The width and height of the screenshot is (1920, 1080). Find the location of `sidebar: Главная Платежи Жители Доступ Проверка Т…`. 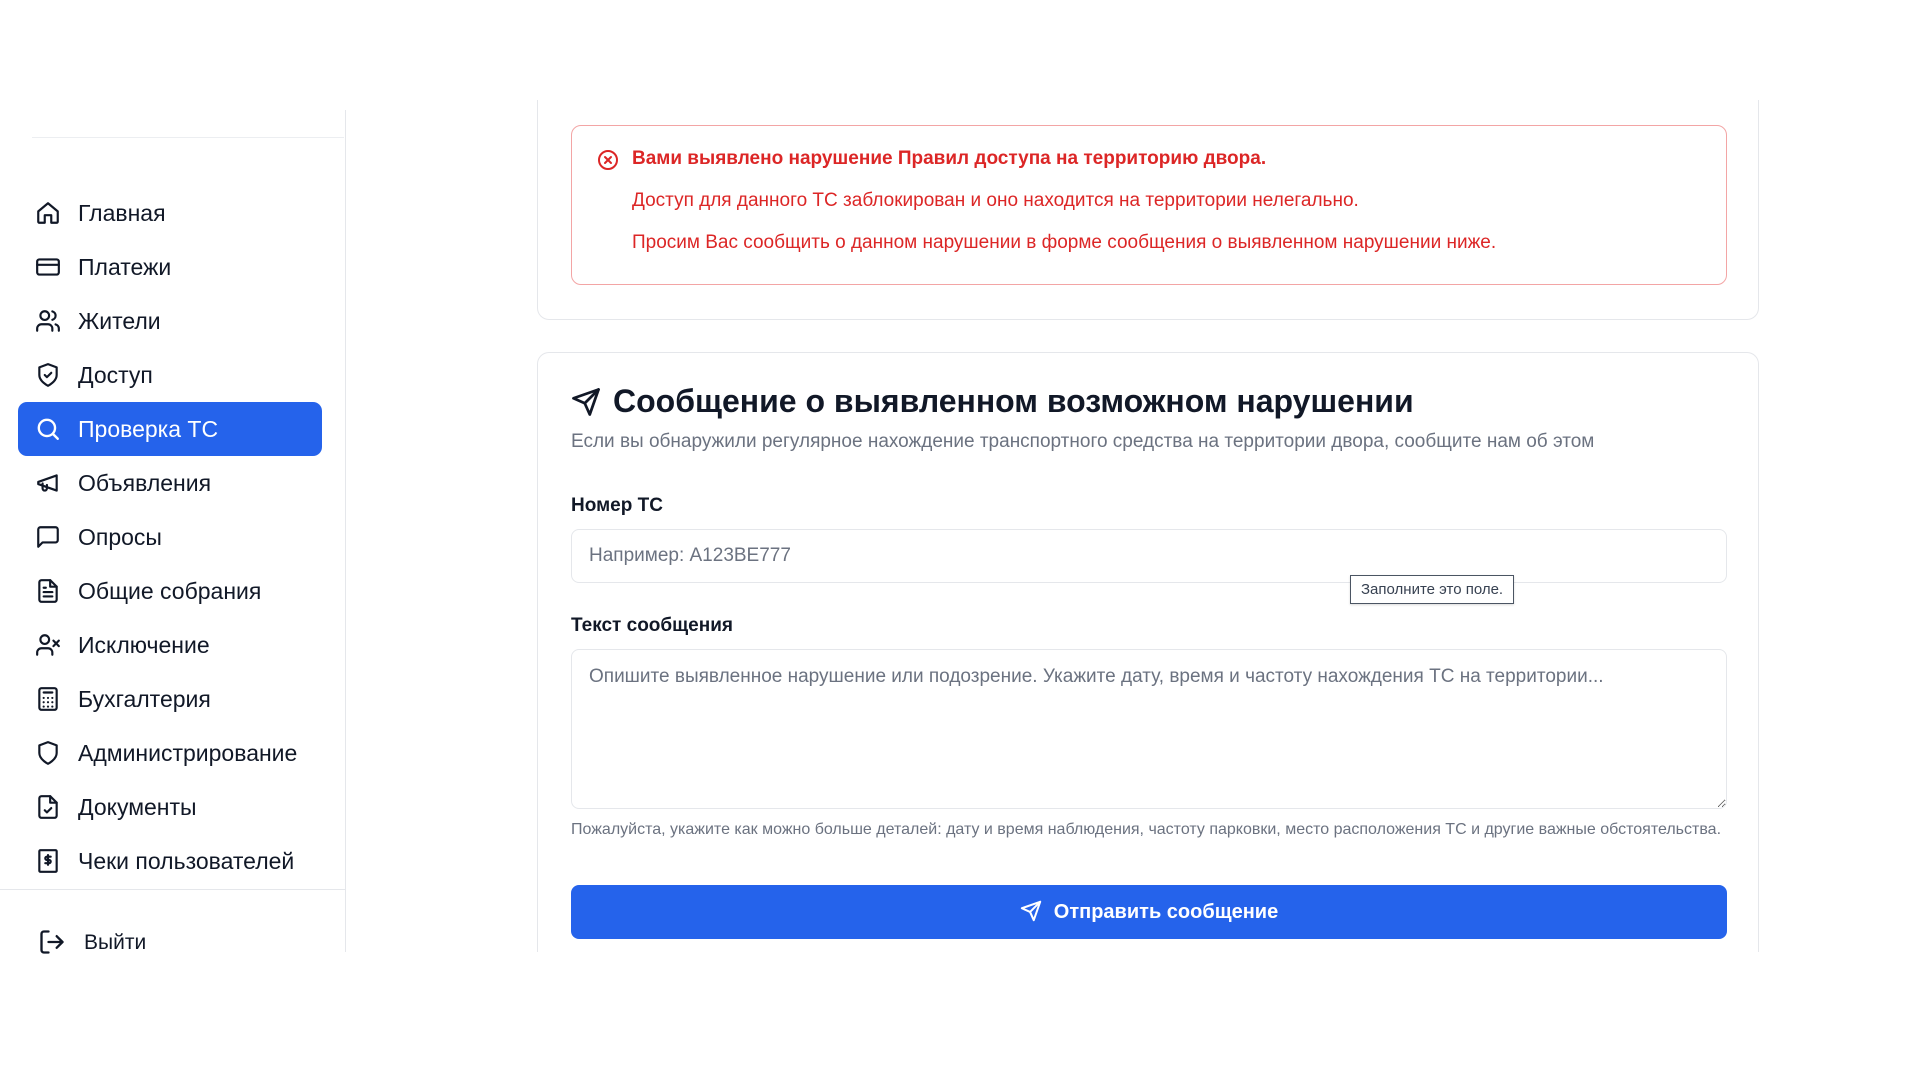

sidebar: Главная Платежи Жители Доступ Проверка Т… is located at coordinates (173, 532).